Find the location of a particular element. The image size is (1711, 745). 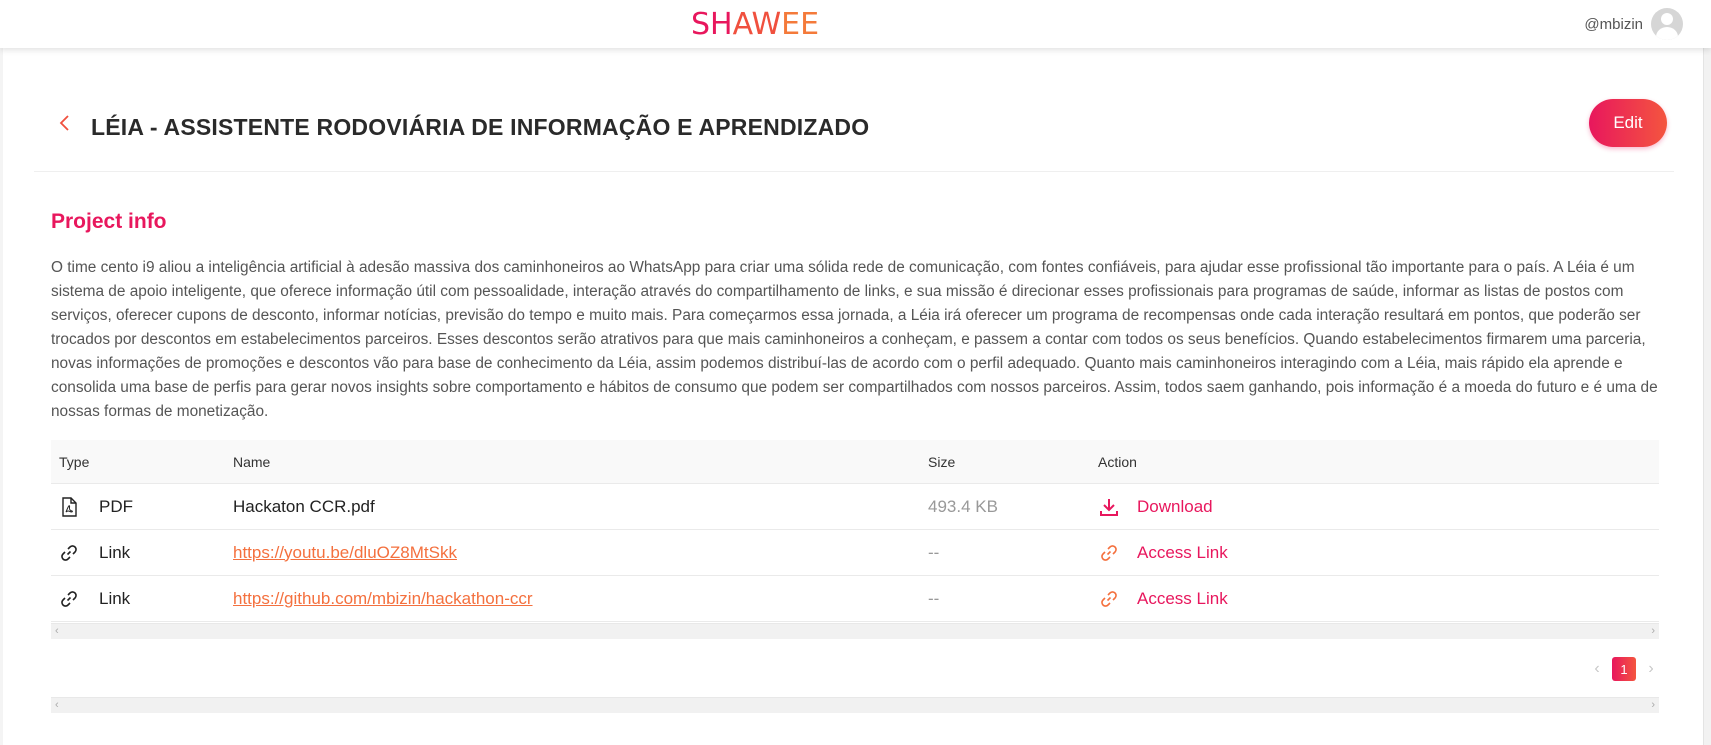

avatar is located at coordinates (1667, 24).